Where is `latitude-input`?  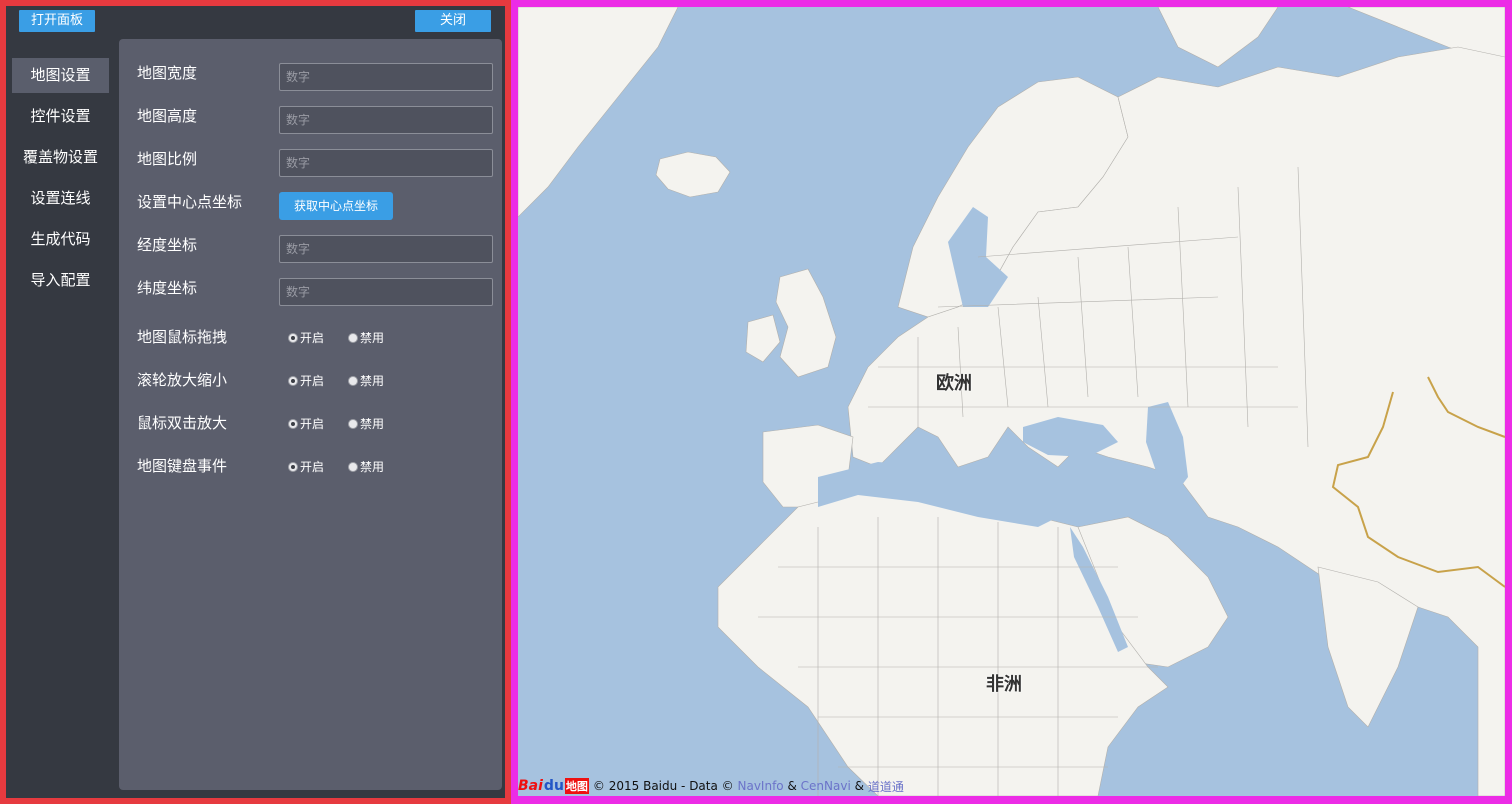 latitude-input is located at coordinates (386, 292).